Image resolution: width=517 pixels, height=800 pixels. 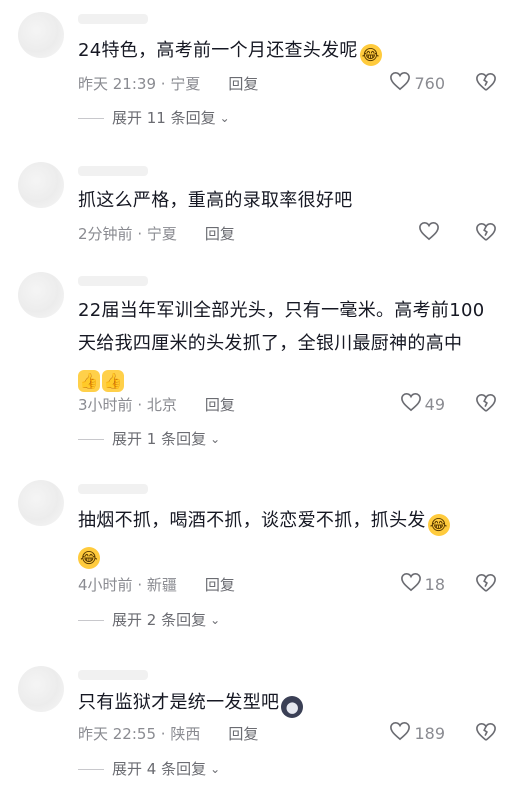 I want to click on comment-meta: 昨天 22:55 · 陕西 回复, so click(x=168, y=734).